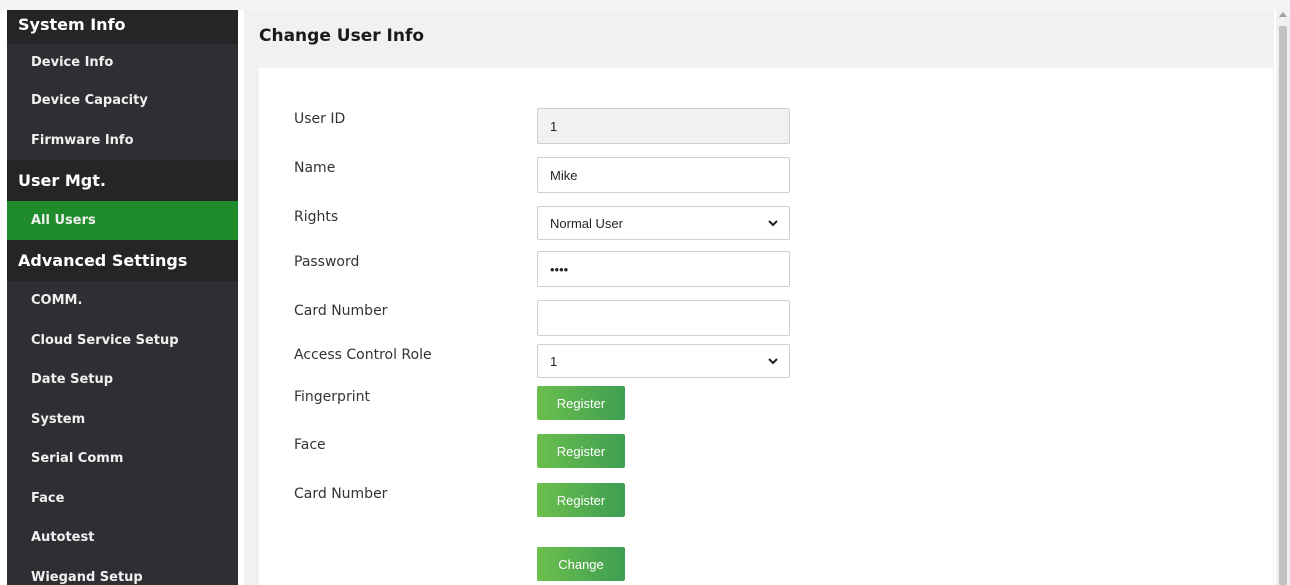 This screenshot has width=1290, height=585. What do you see at coordinates (363, 355) in the screenshot?
I see `access-control-role-label: Access Control Role` at bounding box center [363, 355].